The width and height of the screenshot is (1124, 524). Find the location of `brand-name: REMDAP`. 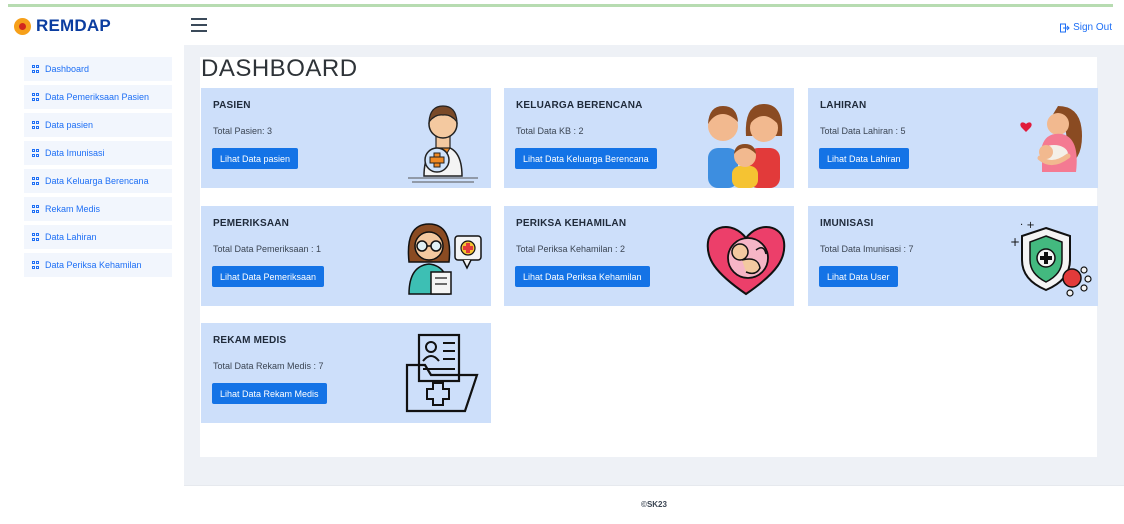

brand-name: REMDAP is located at coordinates (73, 25).